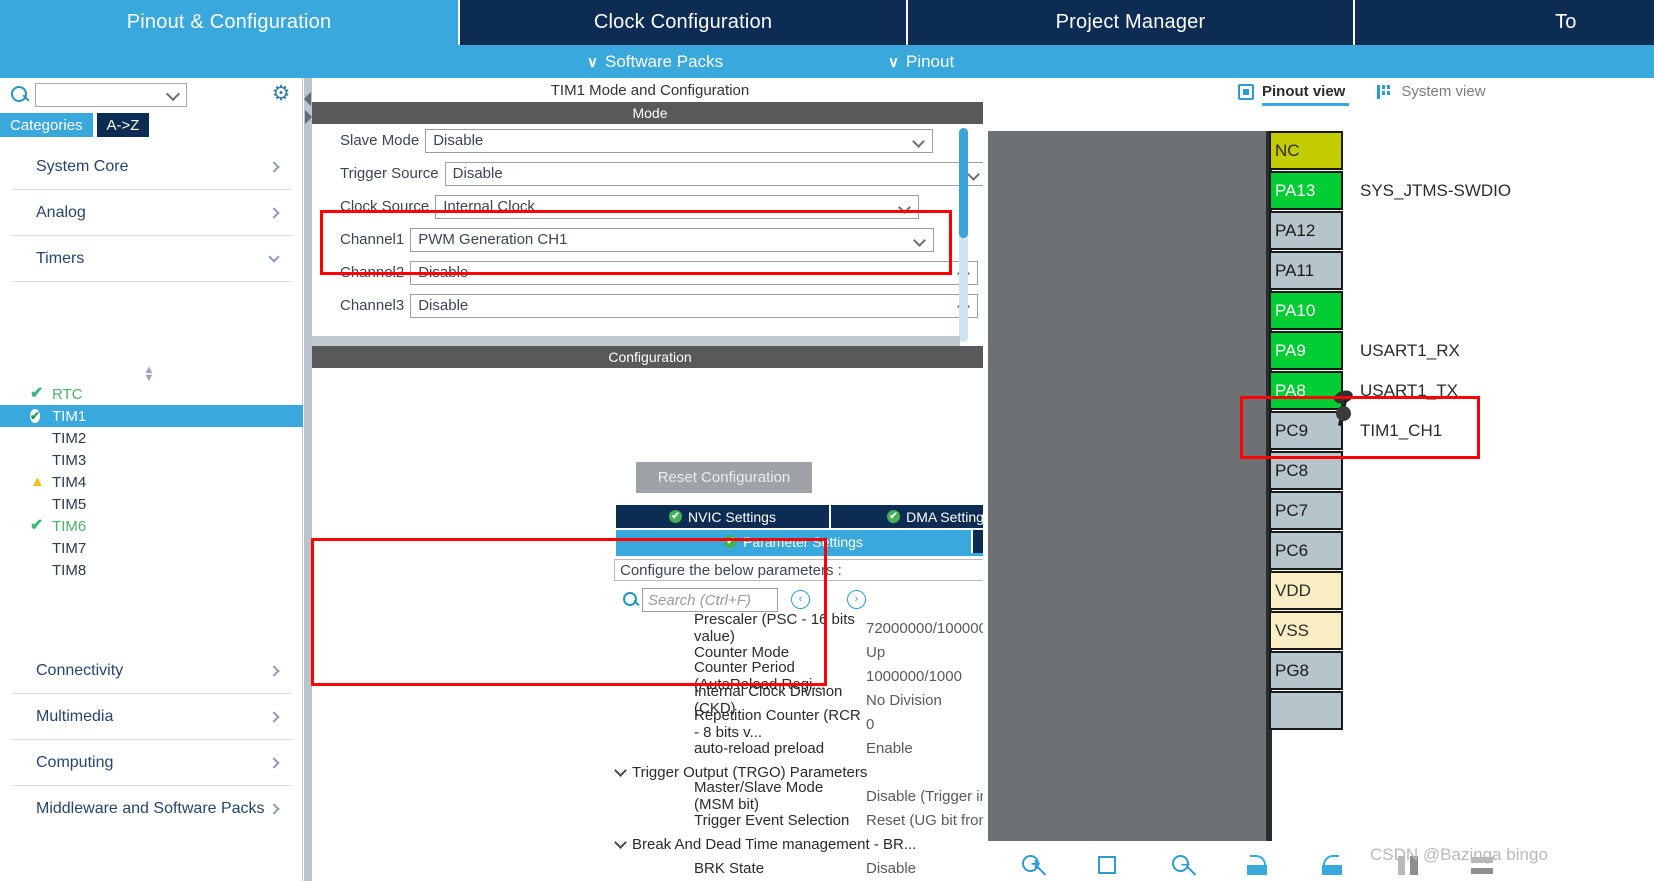  I want to click on param-value: Up, so click(876, 652).